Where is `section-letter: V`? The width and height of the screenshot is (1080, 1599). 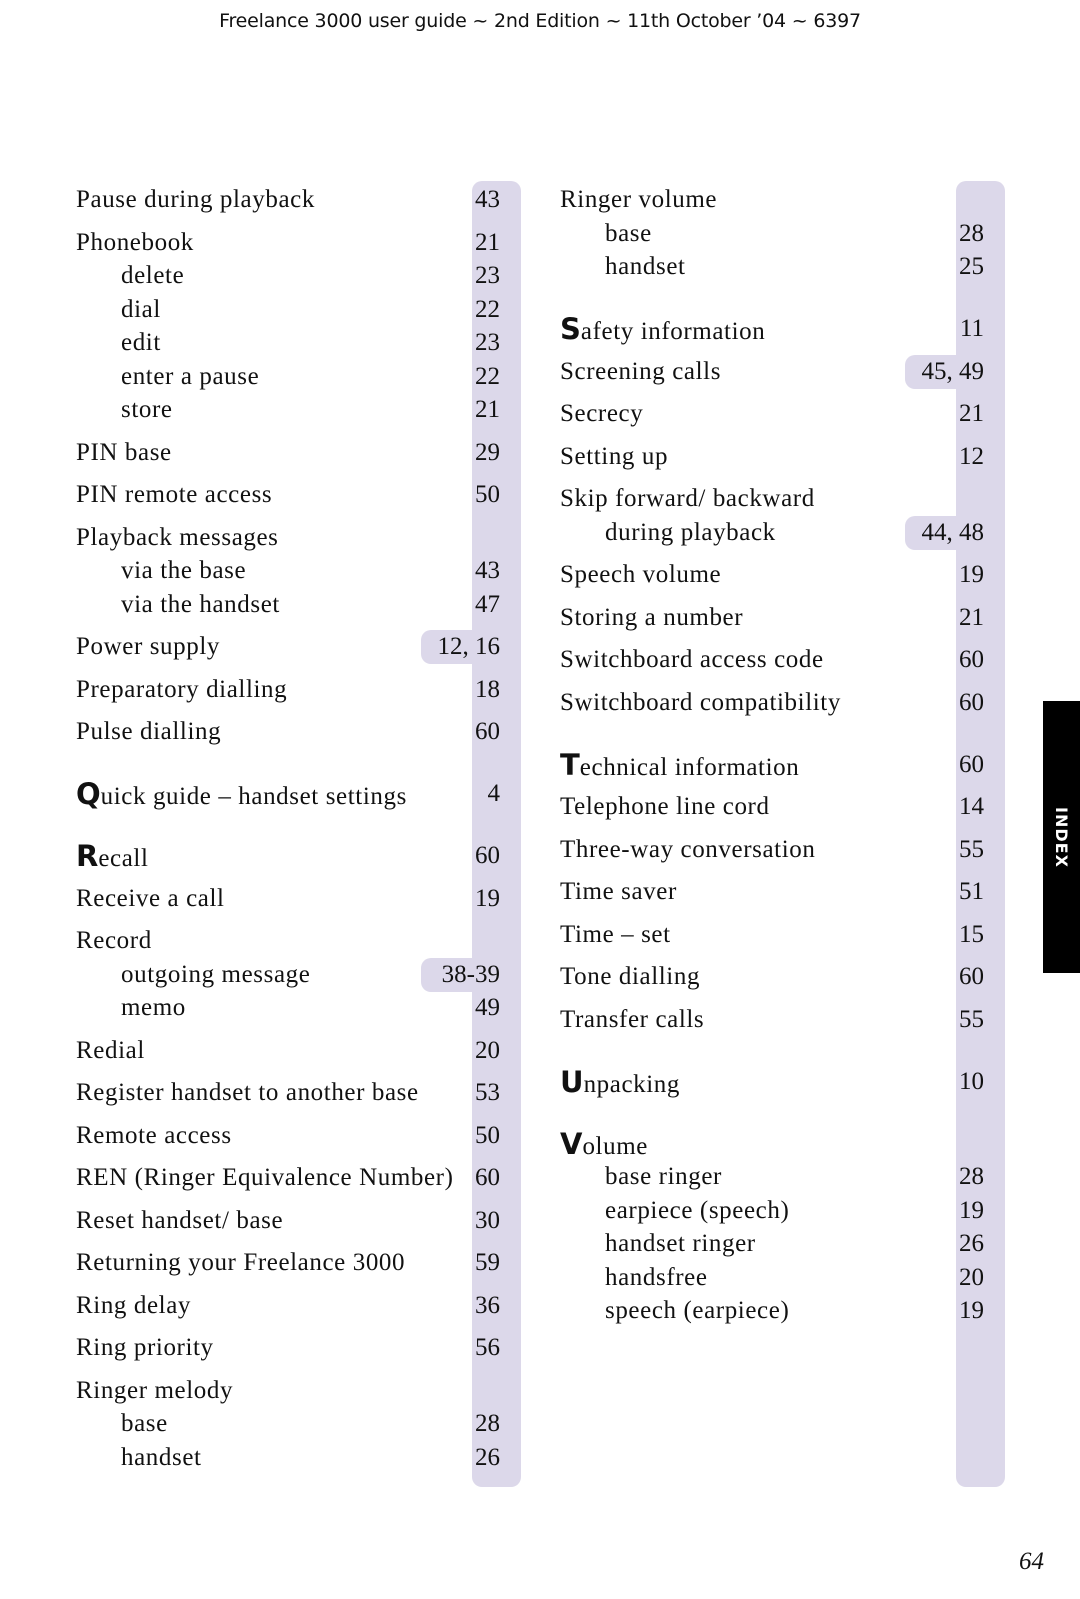
section-letter: V is located at coordinates (571, 1143).